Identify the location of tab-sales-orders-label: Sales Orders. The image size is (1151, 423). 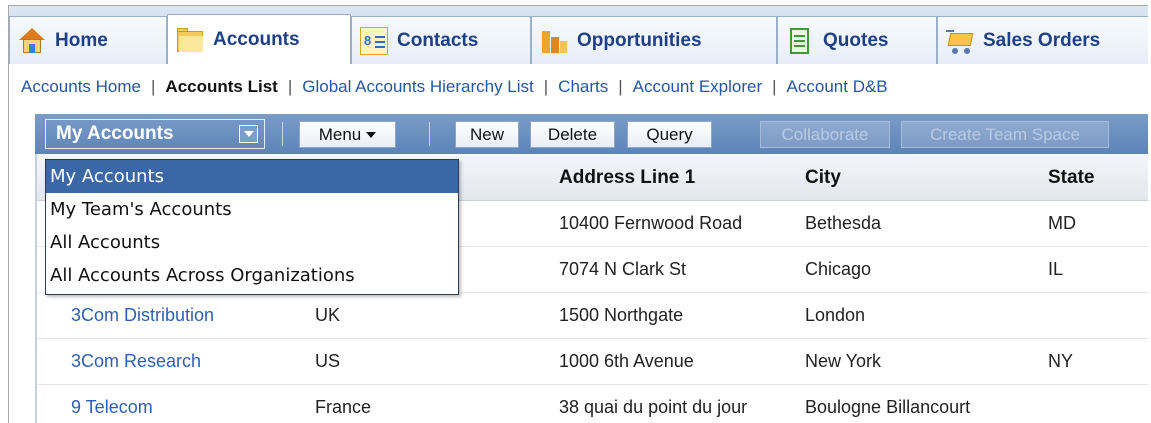
(1042, 40).